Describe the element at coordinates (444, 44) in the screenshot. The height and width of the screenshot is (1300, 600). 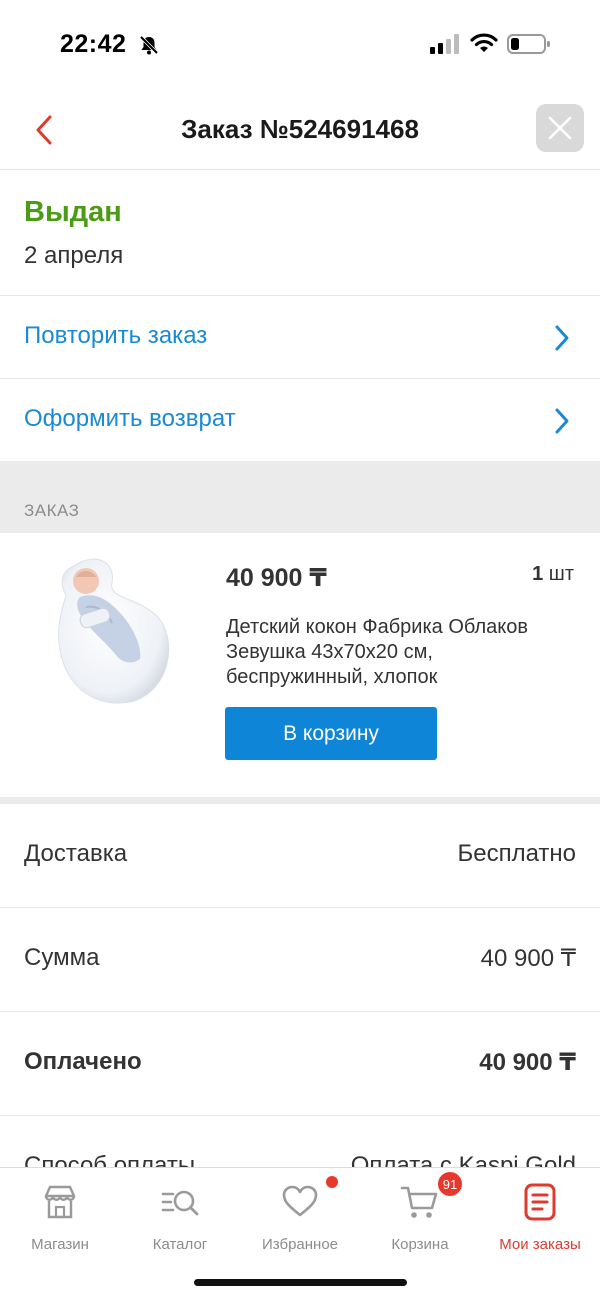
I see `signal-icon` at that location.